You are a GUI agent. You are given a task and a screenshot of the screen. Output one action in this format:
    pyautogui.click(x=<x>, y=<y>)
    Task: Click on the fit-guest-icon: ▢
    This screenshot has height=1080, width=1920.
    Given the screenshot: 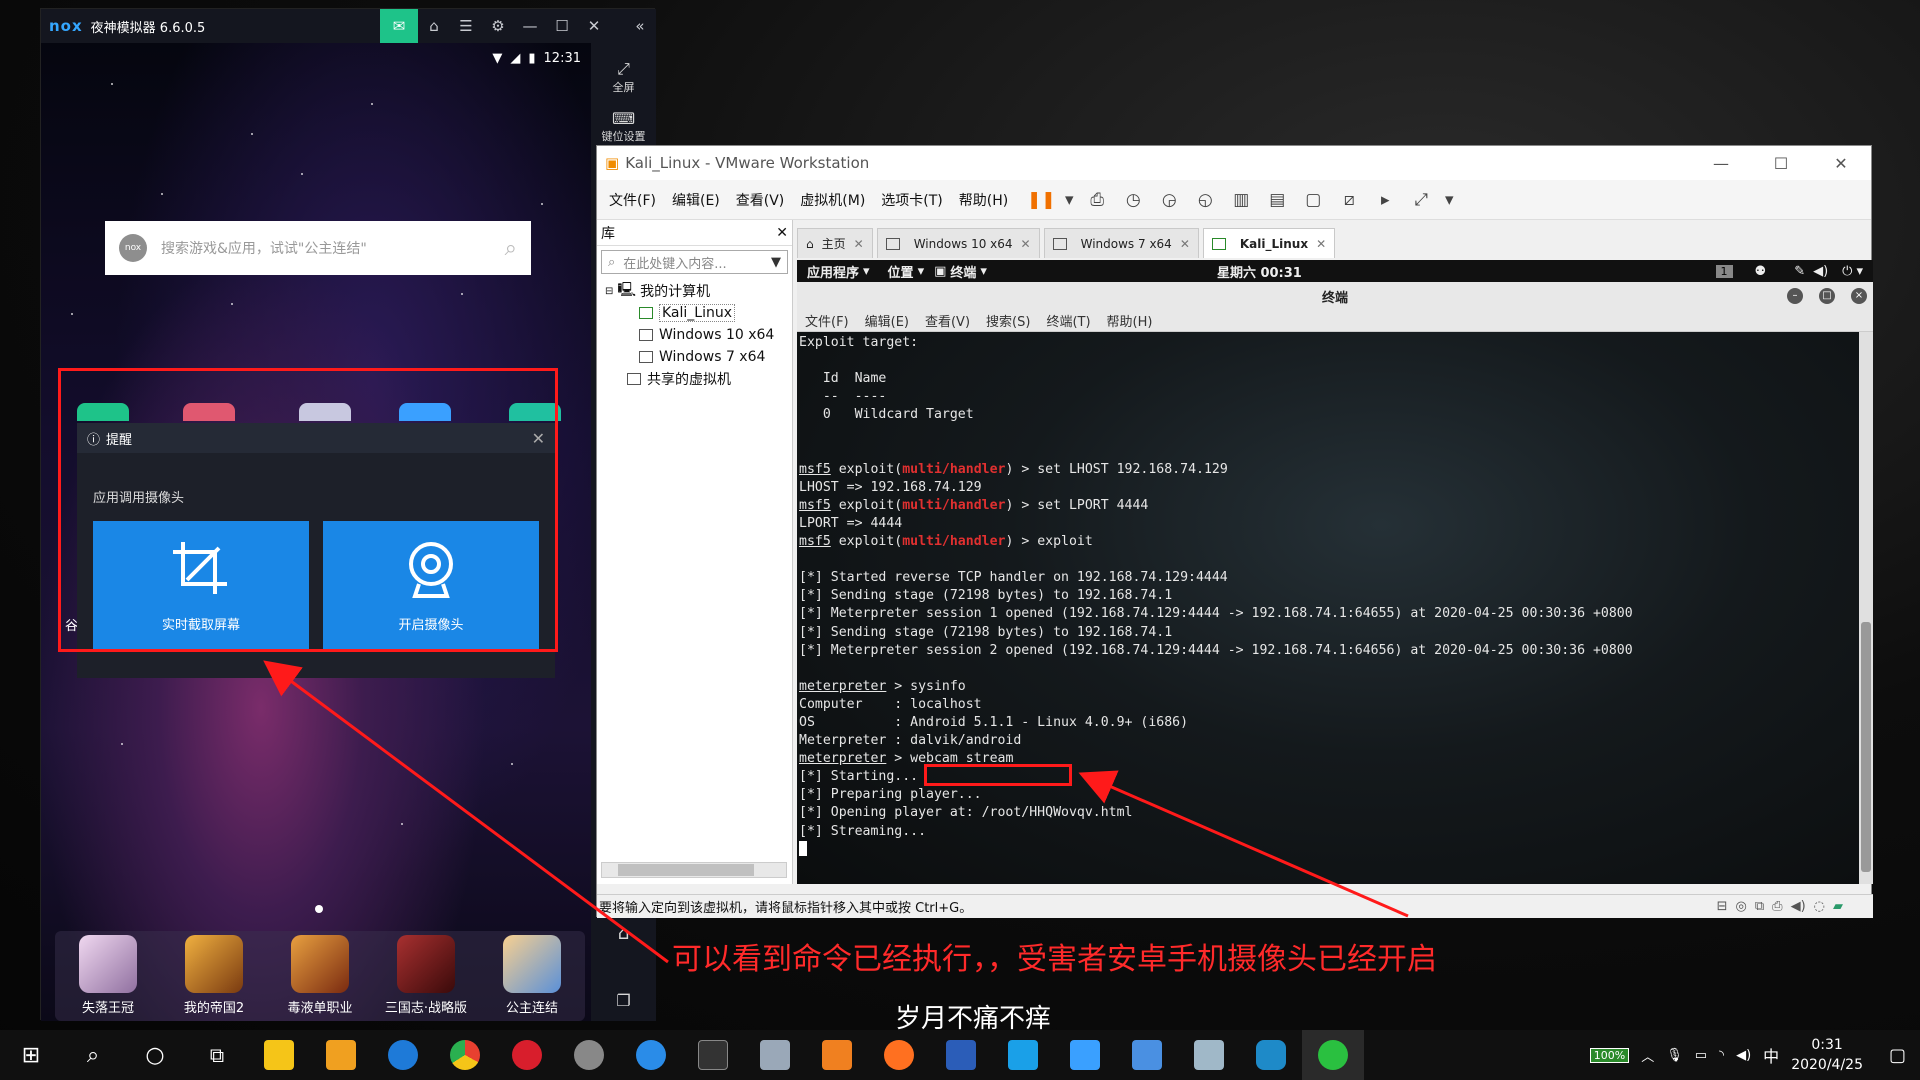 What is the action you would take?
    pyautogui.click(x=1313, y=200)
    